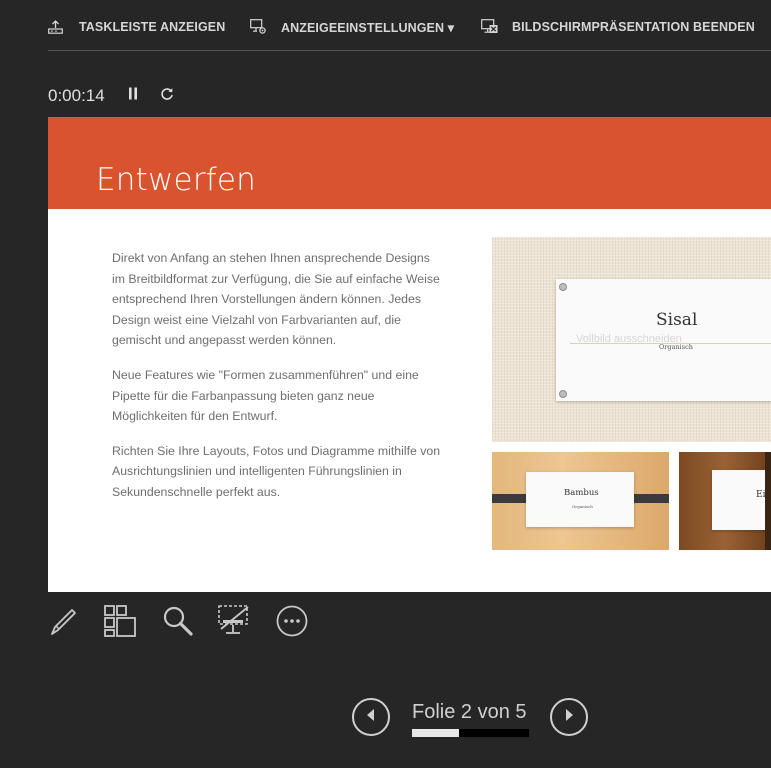  I want to click on slide-title: Entwerfen, so click(176, 180).